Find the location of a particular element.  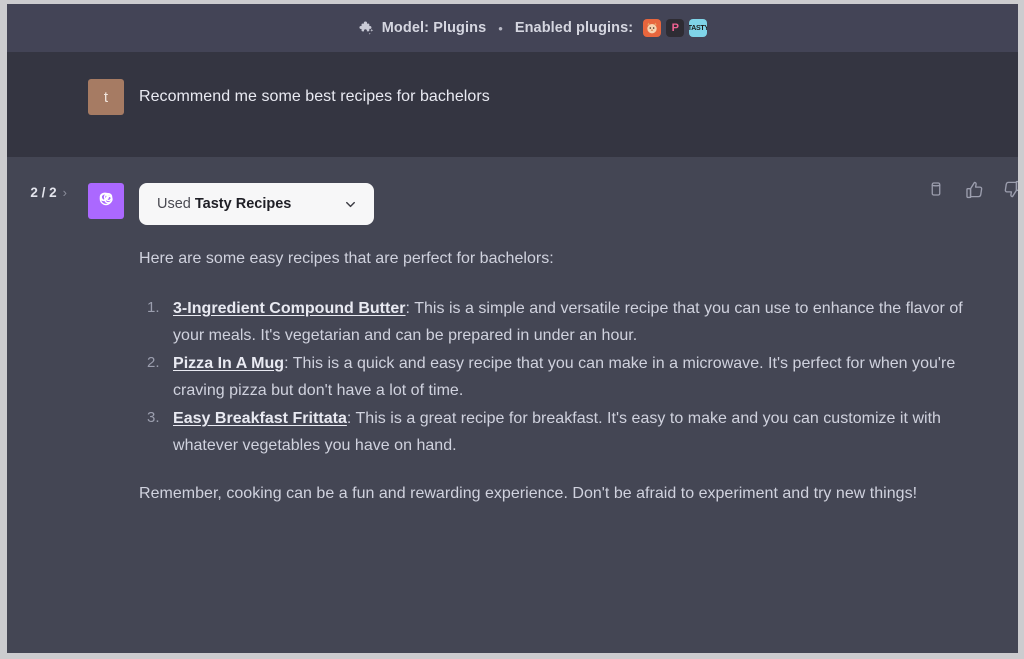

assistant-avatar-column is located at coordinates (106, 201).